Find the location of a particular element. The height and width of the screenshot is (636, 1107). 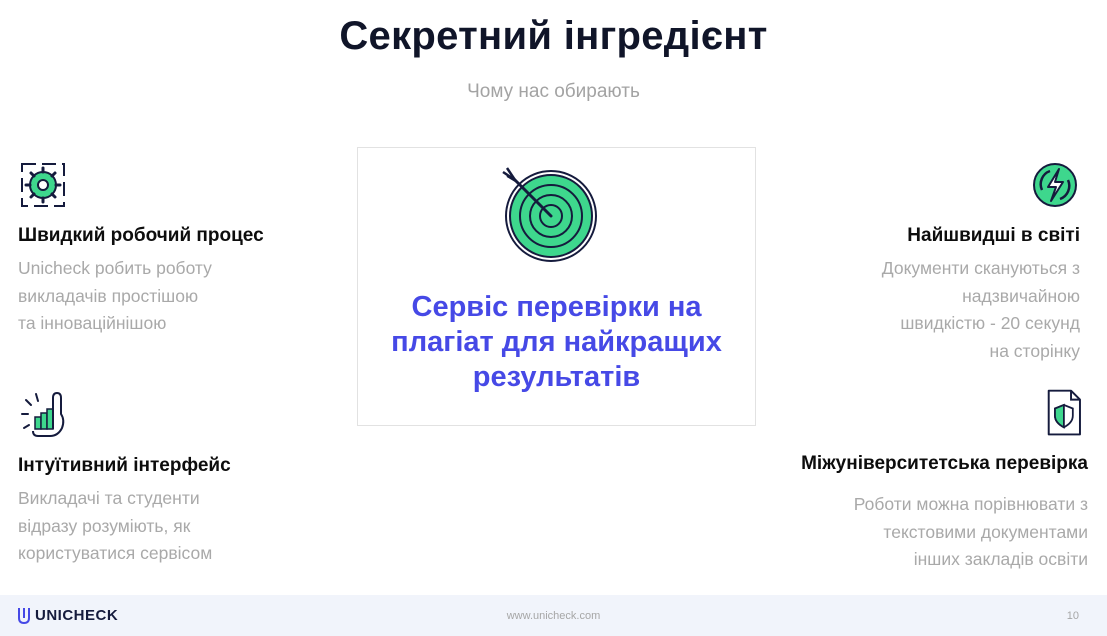

hand-chart-icon is located at coordinates (43, 414).